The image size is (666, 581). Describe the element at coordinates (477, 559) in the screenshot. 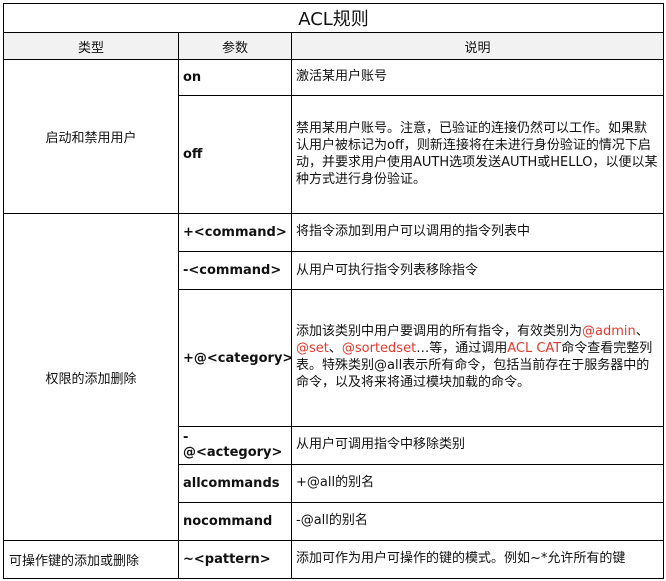

I see `desc-cell: 添加可作为用户可操作的键的模式。例如~*允许所有的键` at that location.